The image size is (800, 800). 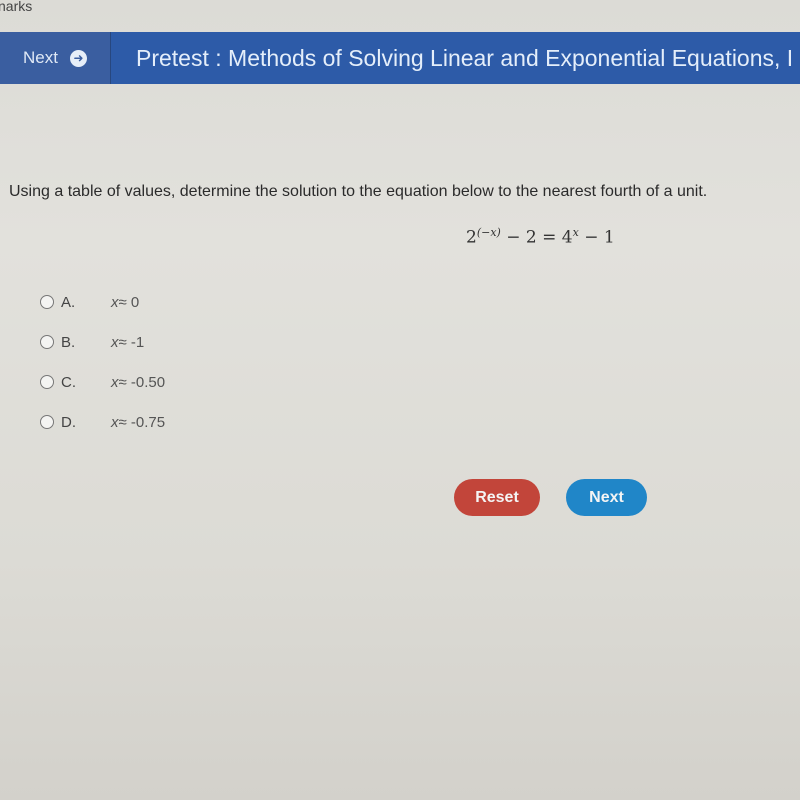 I want to click on equation-rhs-rest: − 1, so click(x=596, y=237).